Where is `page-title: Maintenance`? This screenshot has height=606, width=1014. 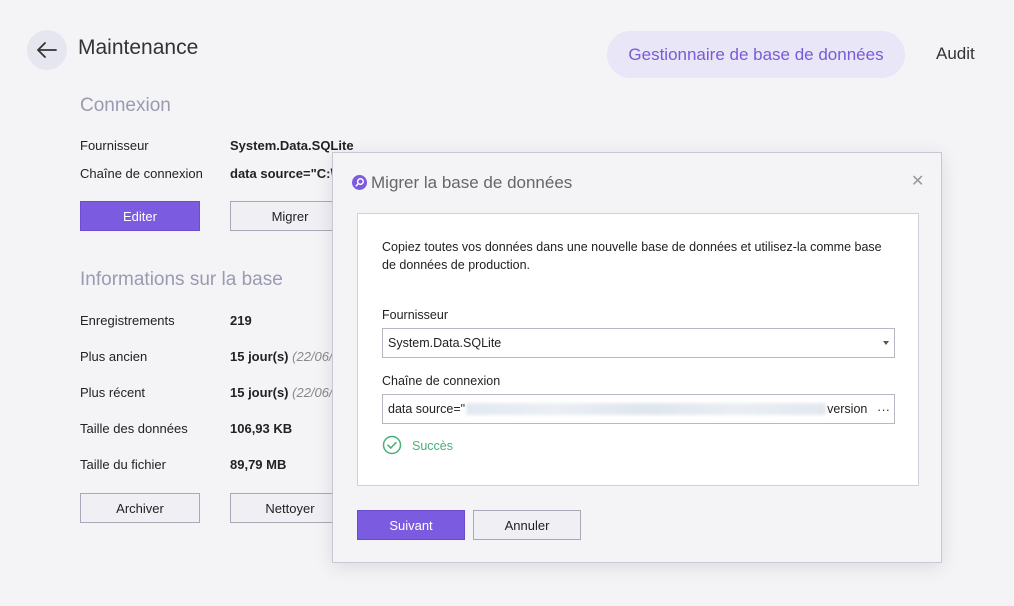 page-title: Maintenance is located at coordinates (138, 47).